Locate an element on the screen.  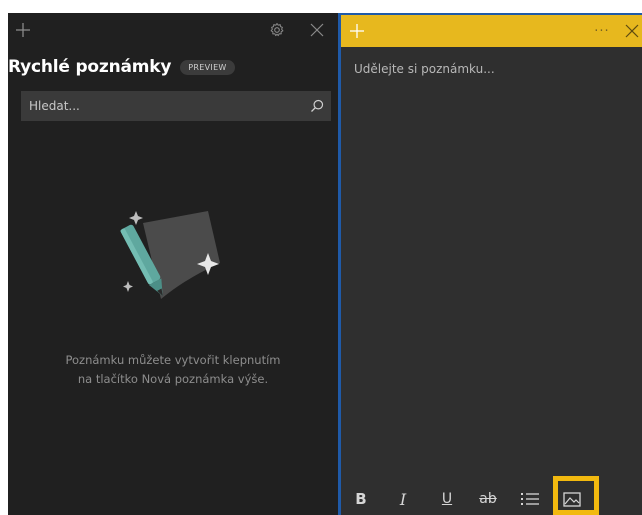
image-icon is located at coordinates (572, 499).